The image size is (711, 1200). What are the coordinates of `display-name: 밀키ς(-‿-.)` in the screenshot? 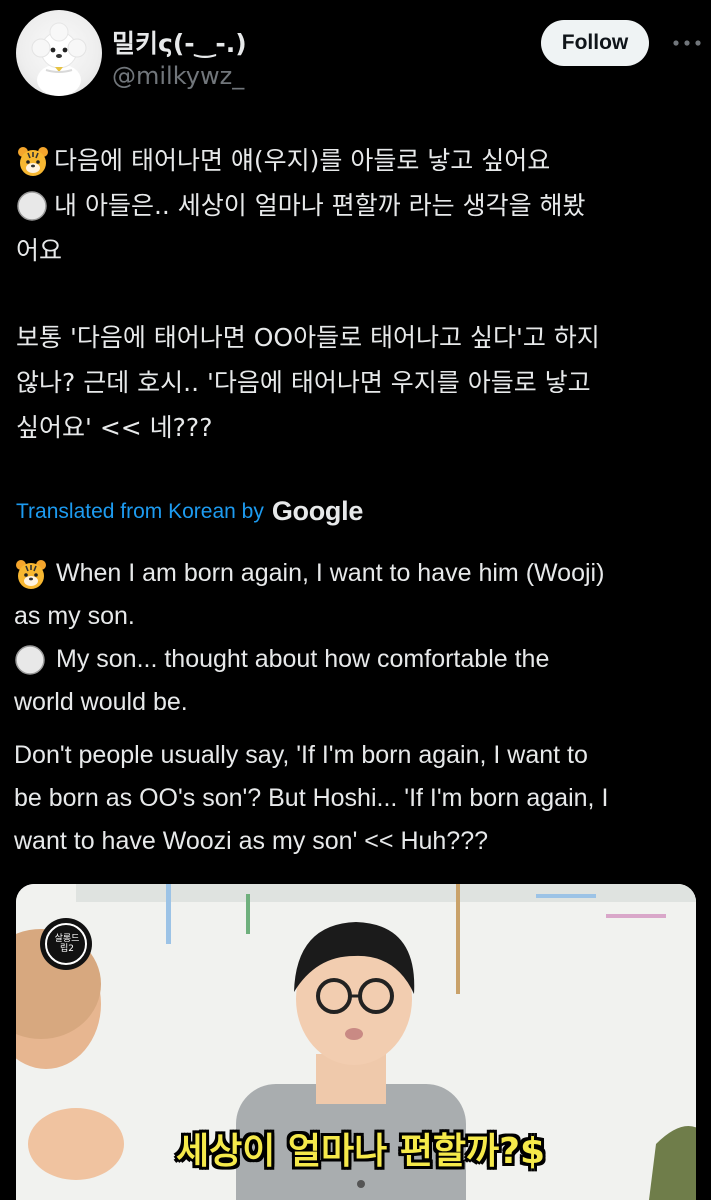 It's located at (179, 42).